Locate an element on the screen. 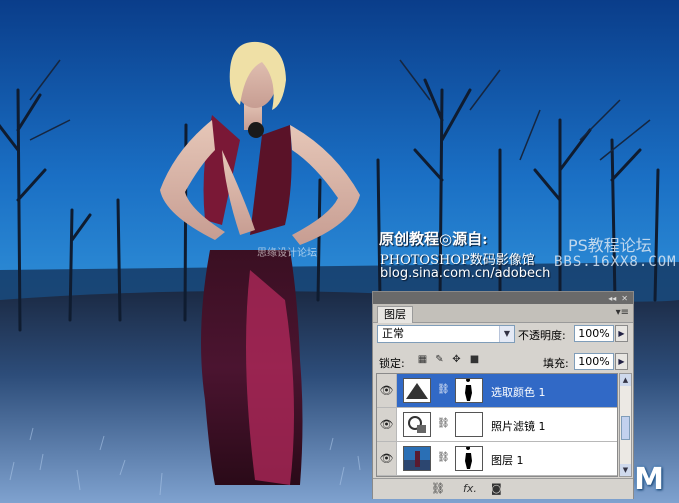 The height and width of the screenshot is (503, 679). opacity-input: 100% is located at coordinates (594, 333).